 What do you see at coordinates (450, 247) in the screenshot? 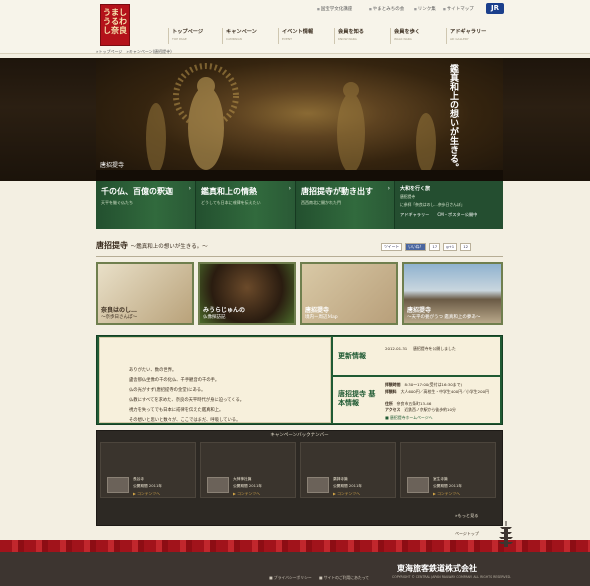
I see `plusone-button: g+1` at bounding box center [450, 247].